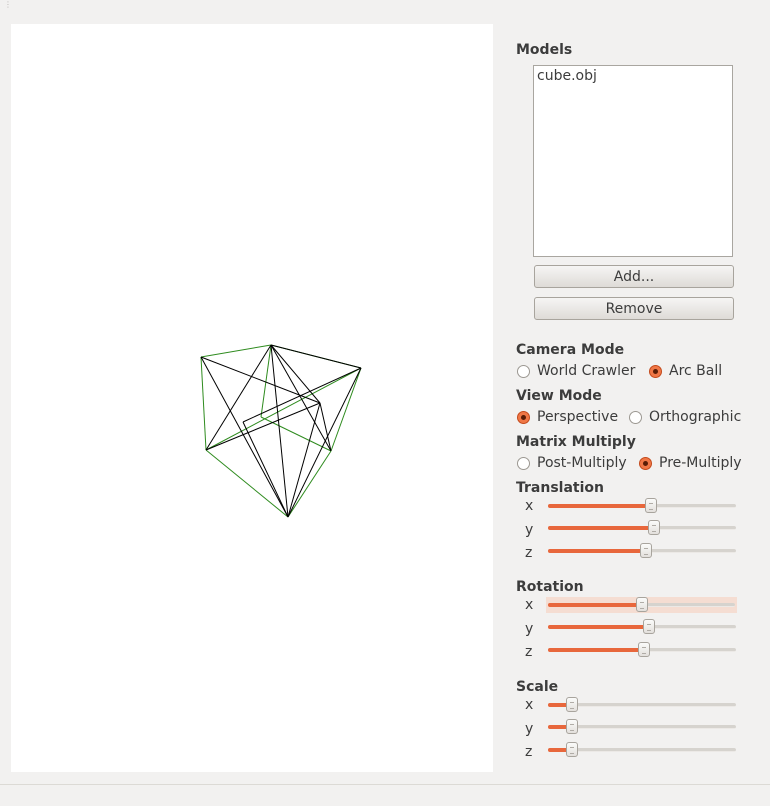 This screenshot has height=806, width=770. What do you see at coordinates (642, 506) in the screenshot?
I see `translation-x-slider` at bounding box center [642, 506].